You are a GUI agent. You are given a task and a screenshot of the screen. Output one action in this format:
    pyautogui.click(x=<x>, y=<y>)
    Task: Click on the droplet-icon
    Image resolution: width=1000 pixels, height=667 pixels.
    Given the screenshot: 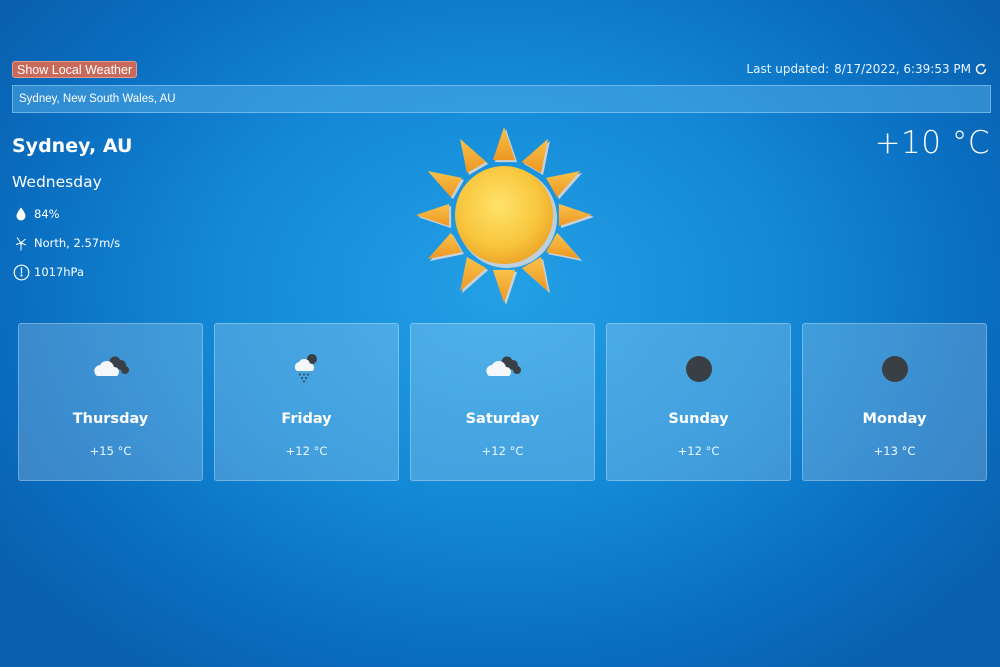 What is the action you would take?
    pyautogui.click(x=21, y=214)
    